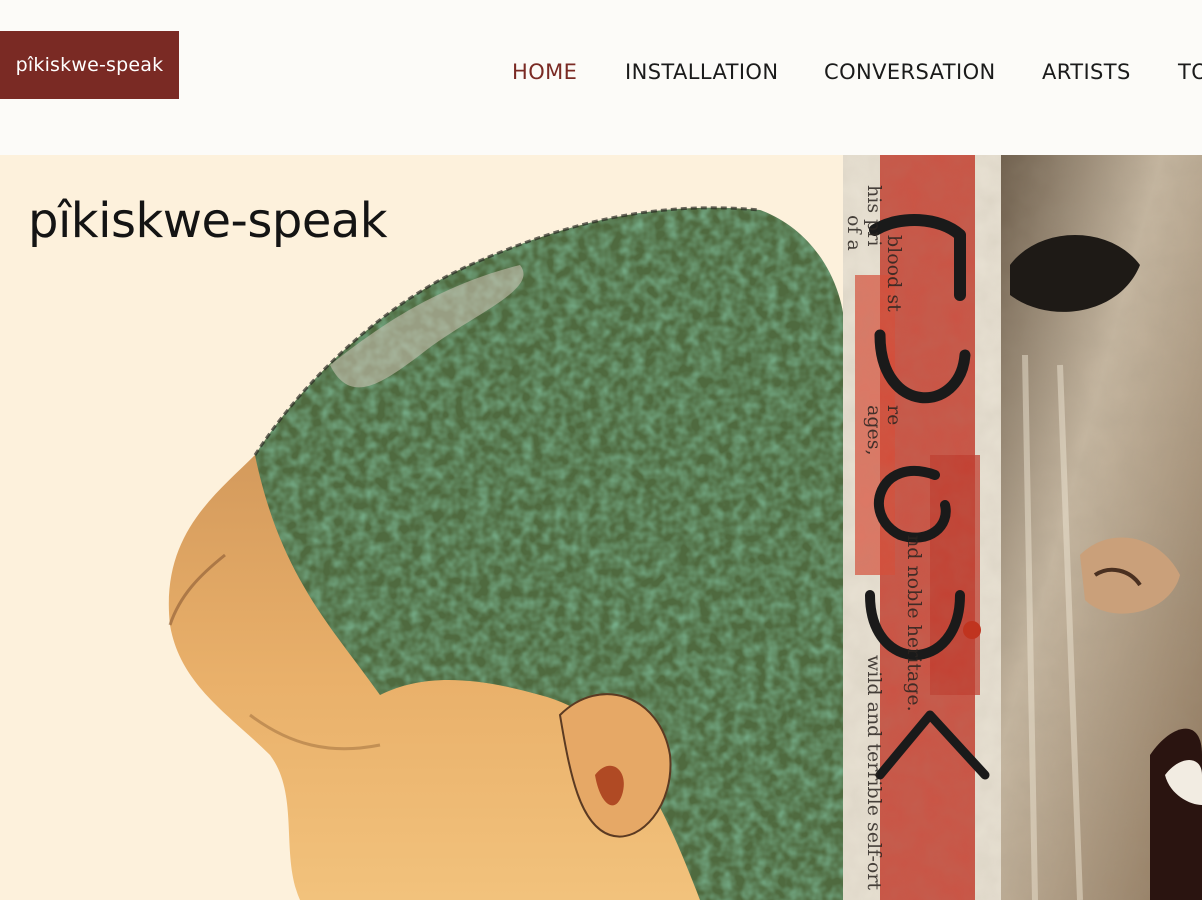 The image size is (1202, 900). Describe the element at coordinates (910, 72) in the screenshot. I see `nav-item-conversation: CONVERSATION` at that location.